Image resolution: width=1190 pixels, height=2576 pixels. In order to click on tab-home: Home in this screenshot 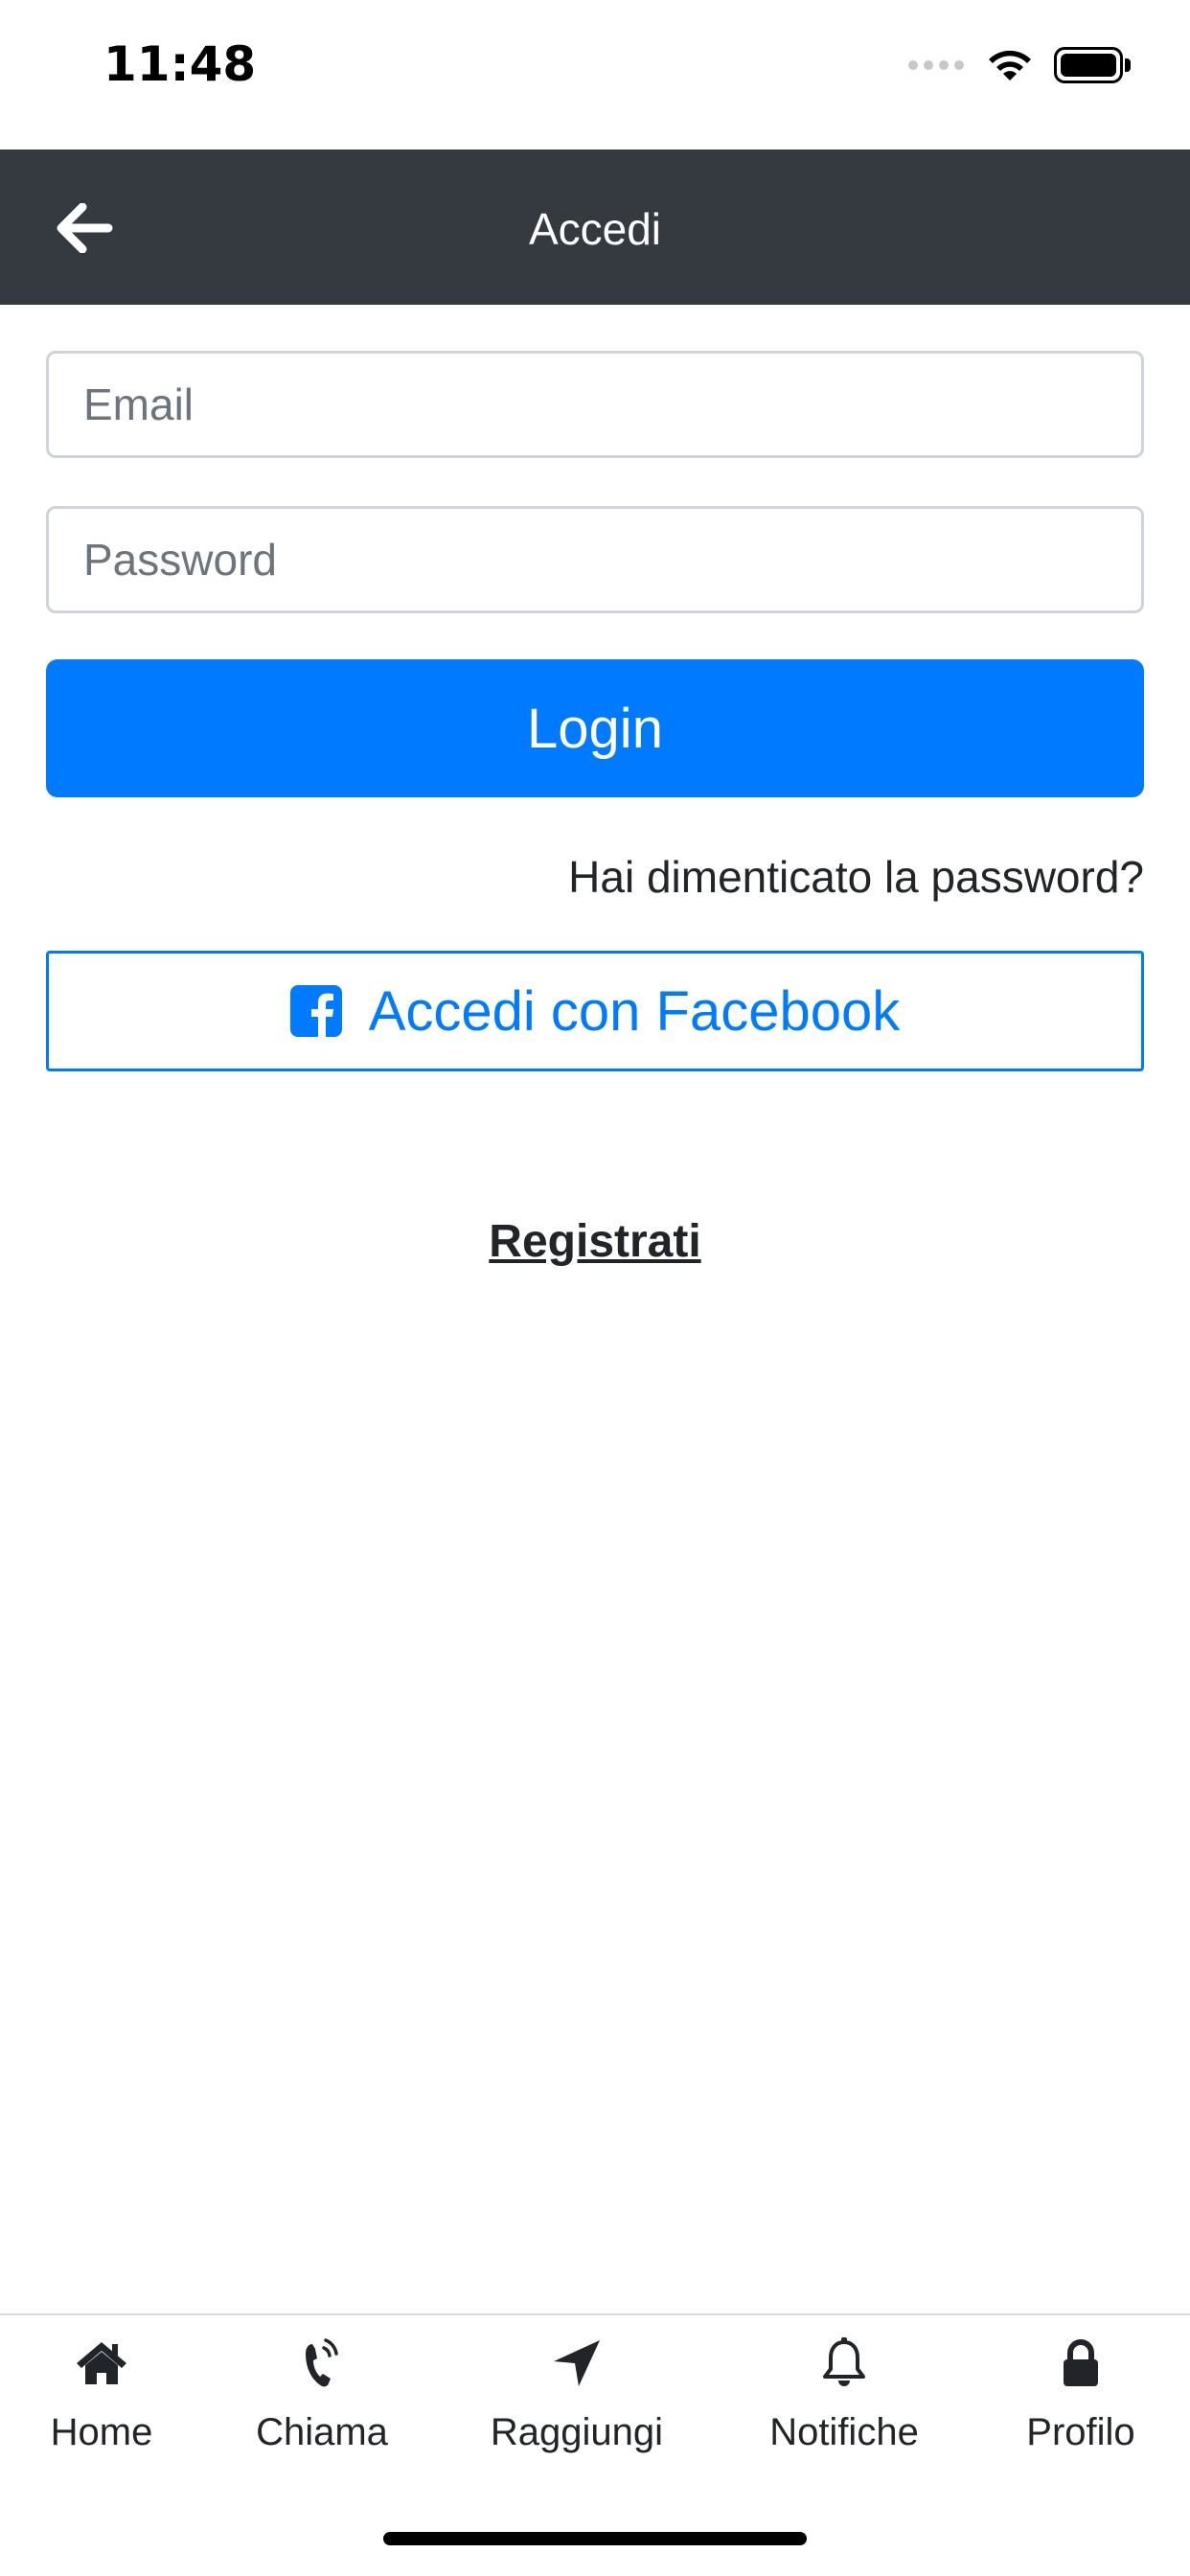, I will do `click(103, 2394)`.